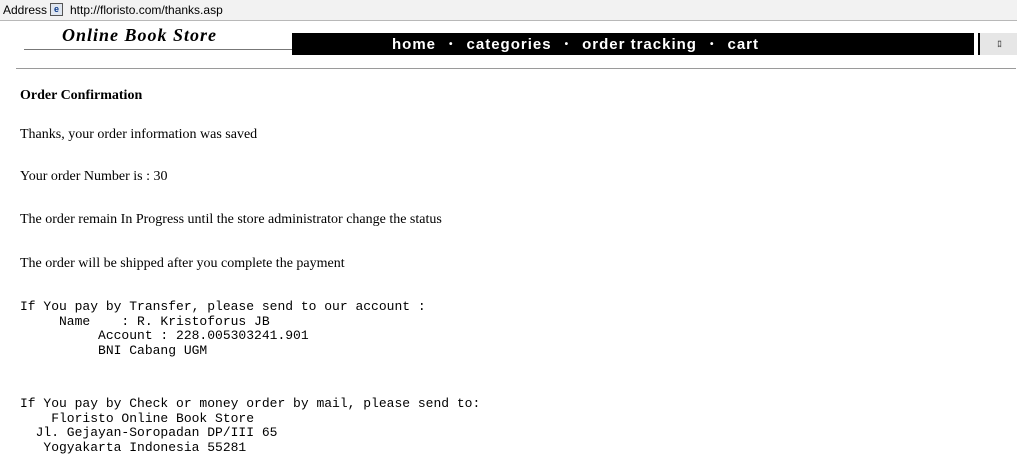 This screenshot has width=1017, height=468. What do you see at coordinates (146, 10) in the screenshot?
I see `url-field: http://floristo.com/thanks.asp` at bounding box center [146, 10].